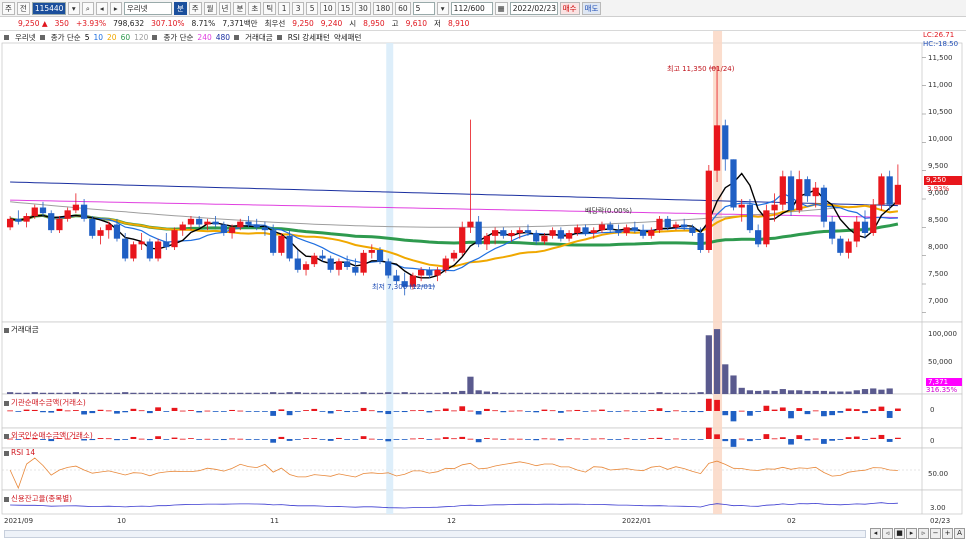 Image resolution: width=966 pixels, height=540 pixels. Describe the element at coordinates (312, 8) in the screenshot. I see `interval-btn-2: 5` at that location.